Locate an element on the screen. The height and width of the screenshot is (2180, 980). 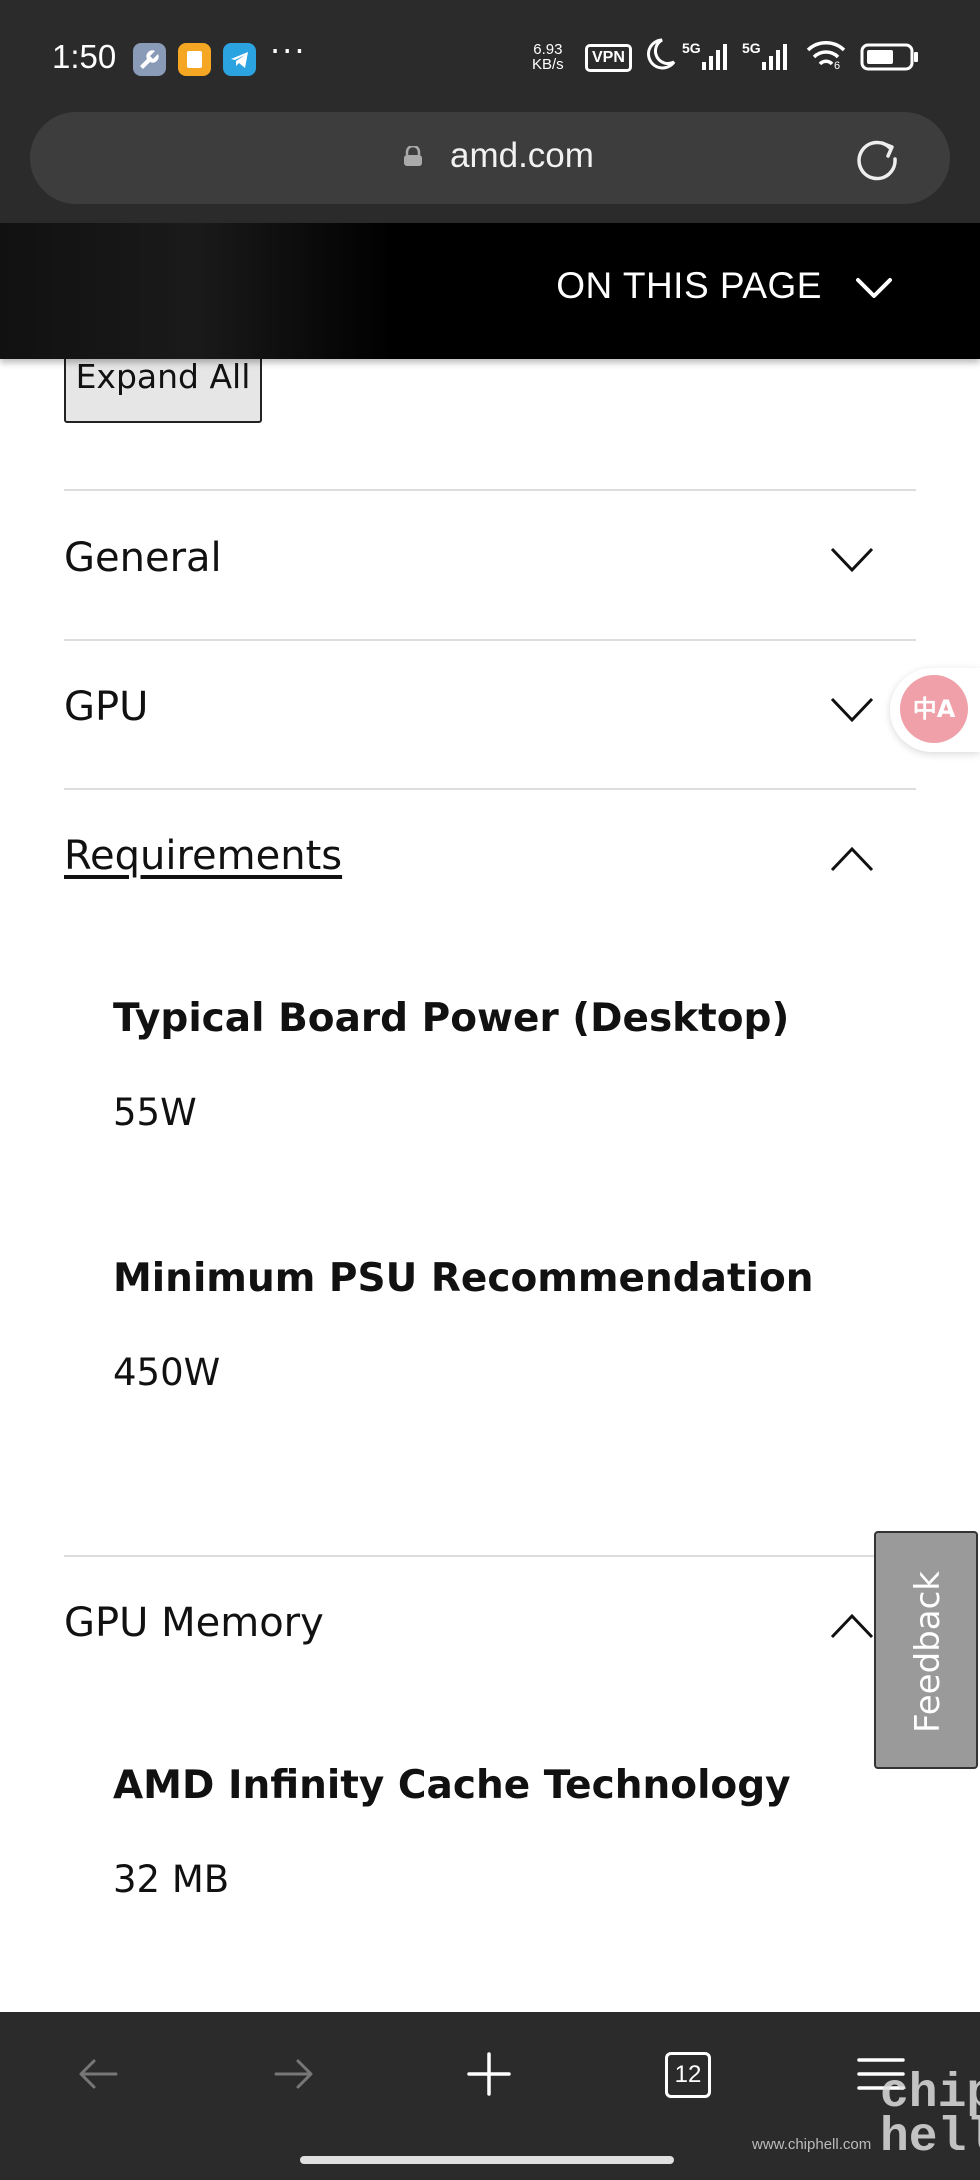
lock-icon is located at coordinates (413, 156).